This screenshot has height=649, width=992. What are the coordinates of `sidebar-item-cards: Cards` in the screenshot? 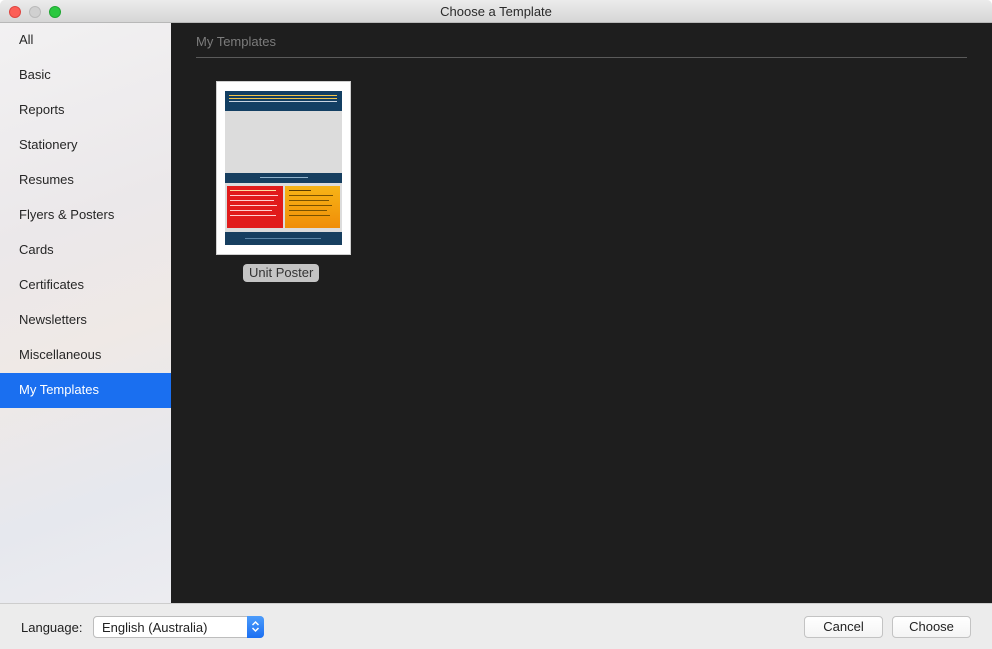 It's located at (85, 250).